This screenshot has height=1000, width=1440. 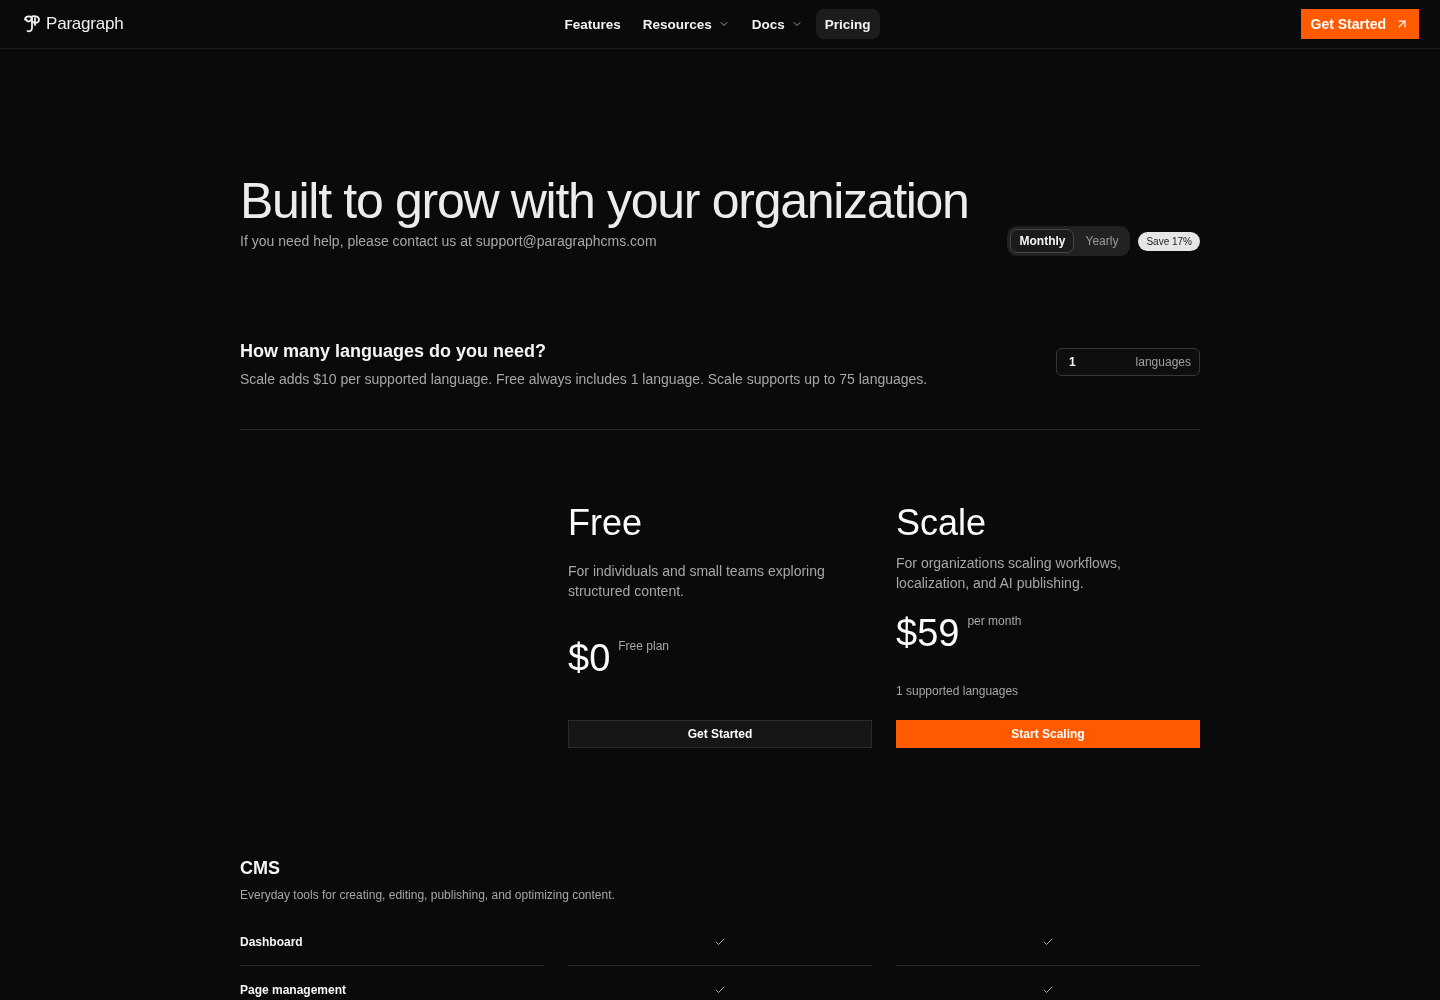 What do you see at coordinates (606, 523) in the screenshot?
I see `plan-name: Free` at bounding box center [606, 523].